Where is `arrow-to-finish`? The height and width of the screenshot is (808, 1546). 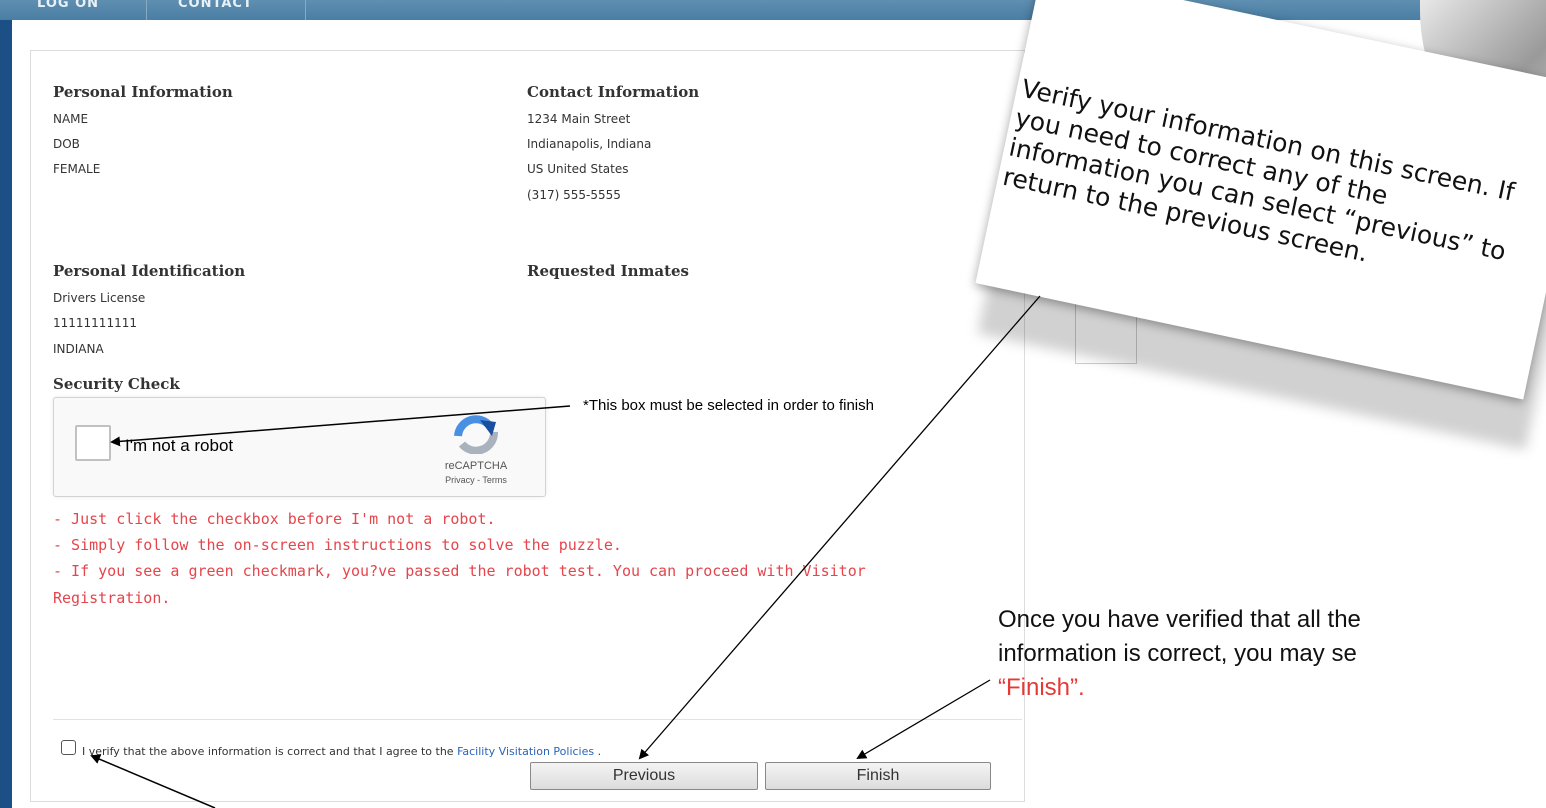 arrow-to-finish is located at coordinates (923, 719).